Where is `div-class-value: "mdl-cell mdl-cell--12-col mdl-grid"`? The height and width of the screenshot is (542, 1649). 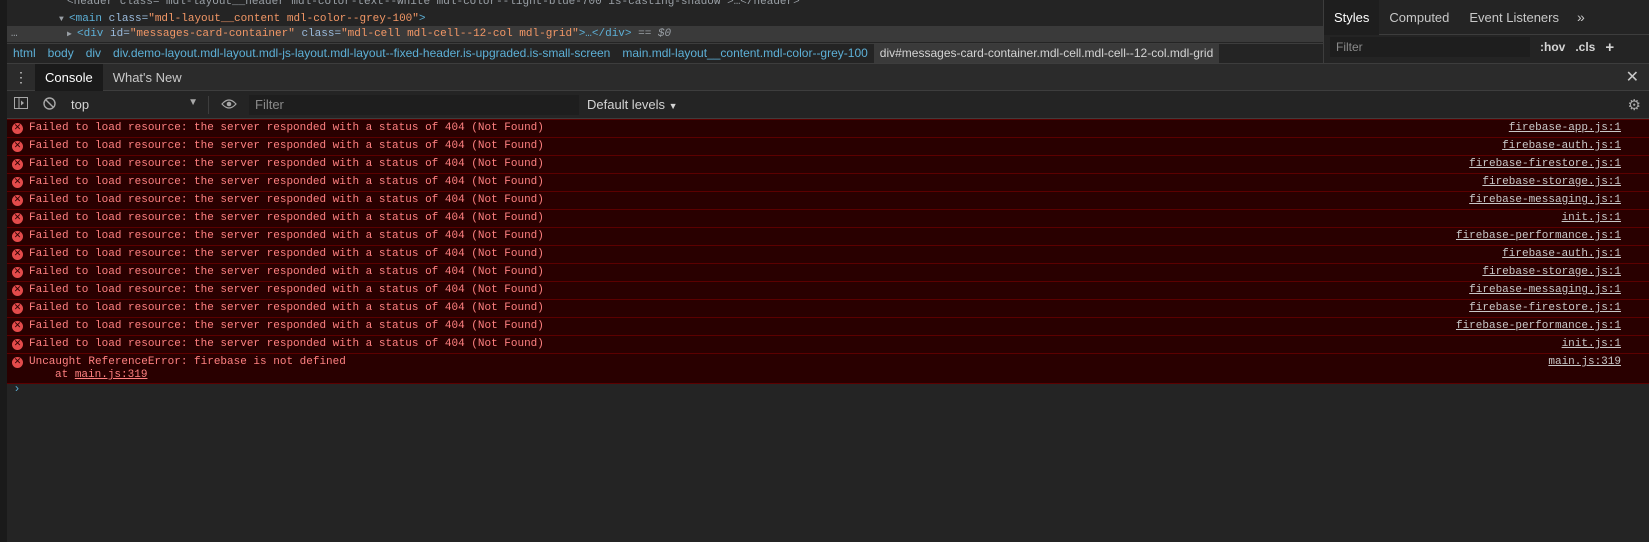 div-class-value: "mdl-cell mdl-cell--12-col mdl-grid" is located at coordinates (460, 34).